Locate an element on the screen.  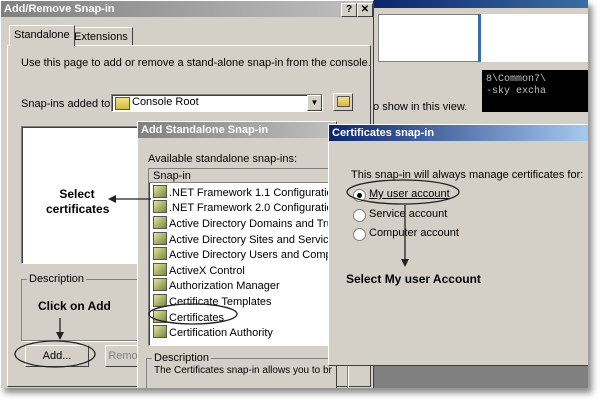
close-button: ✕ is located at coordinates (365, 10).